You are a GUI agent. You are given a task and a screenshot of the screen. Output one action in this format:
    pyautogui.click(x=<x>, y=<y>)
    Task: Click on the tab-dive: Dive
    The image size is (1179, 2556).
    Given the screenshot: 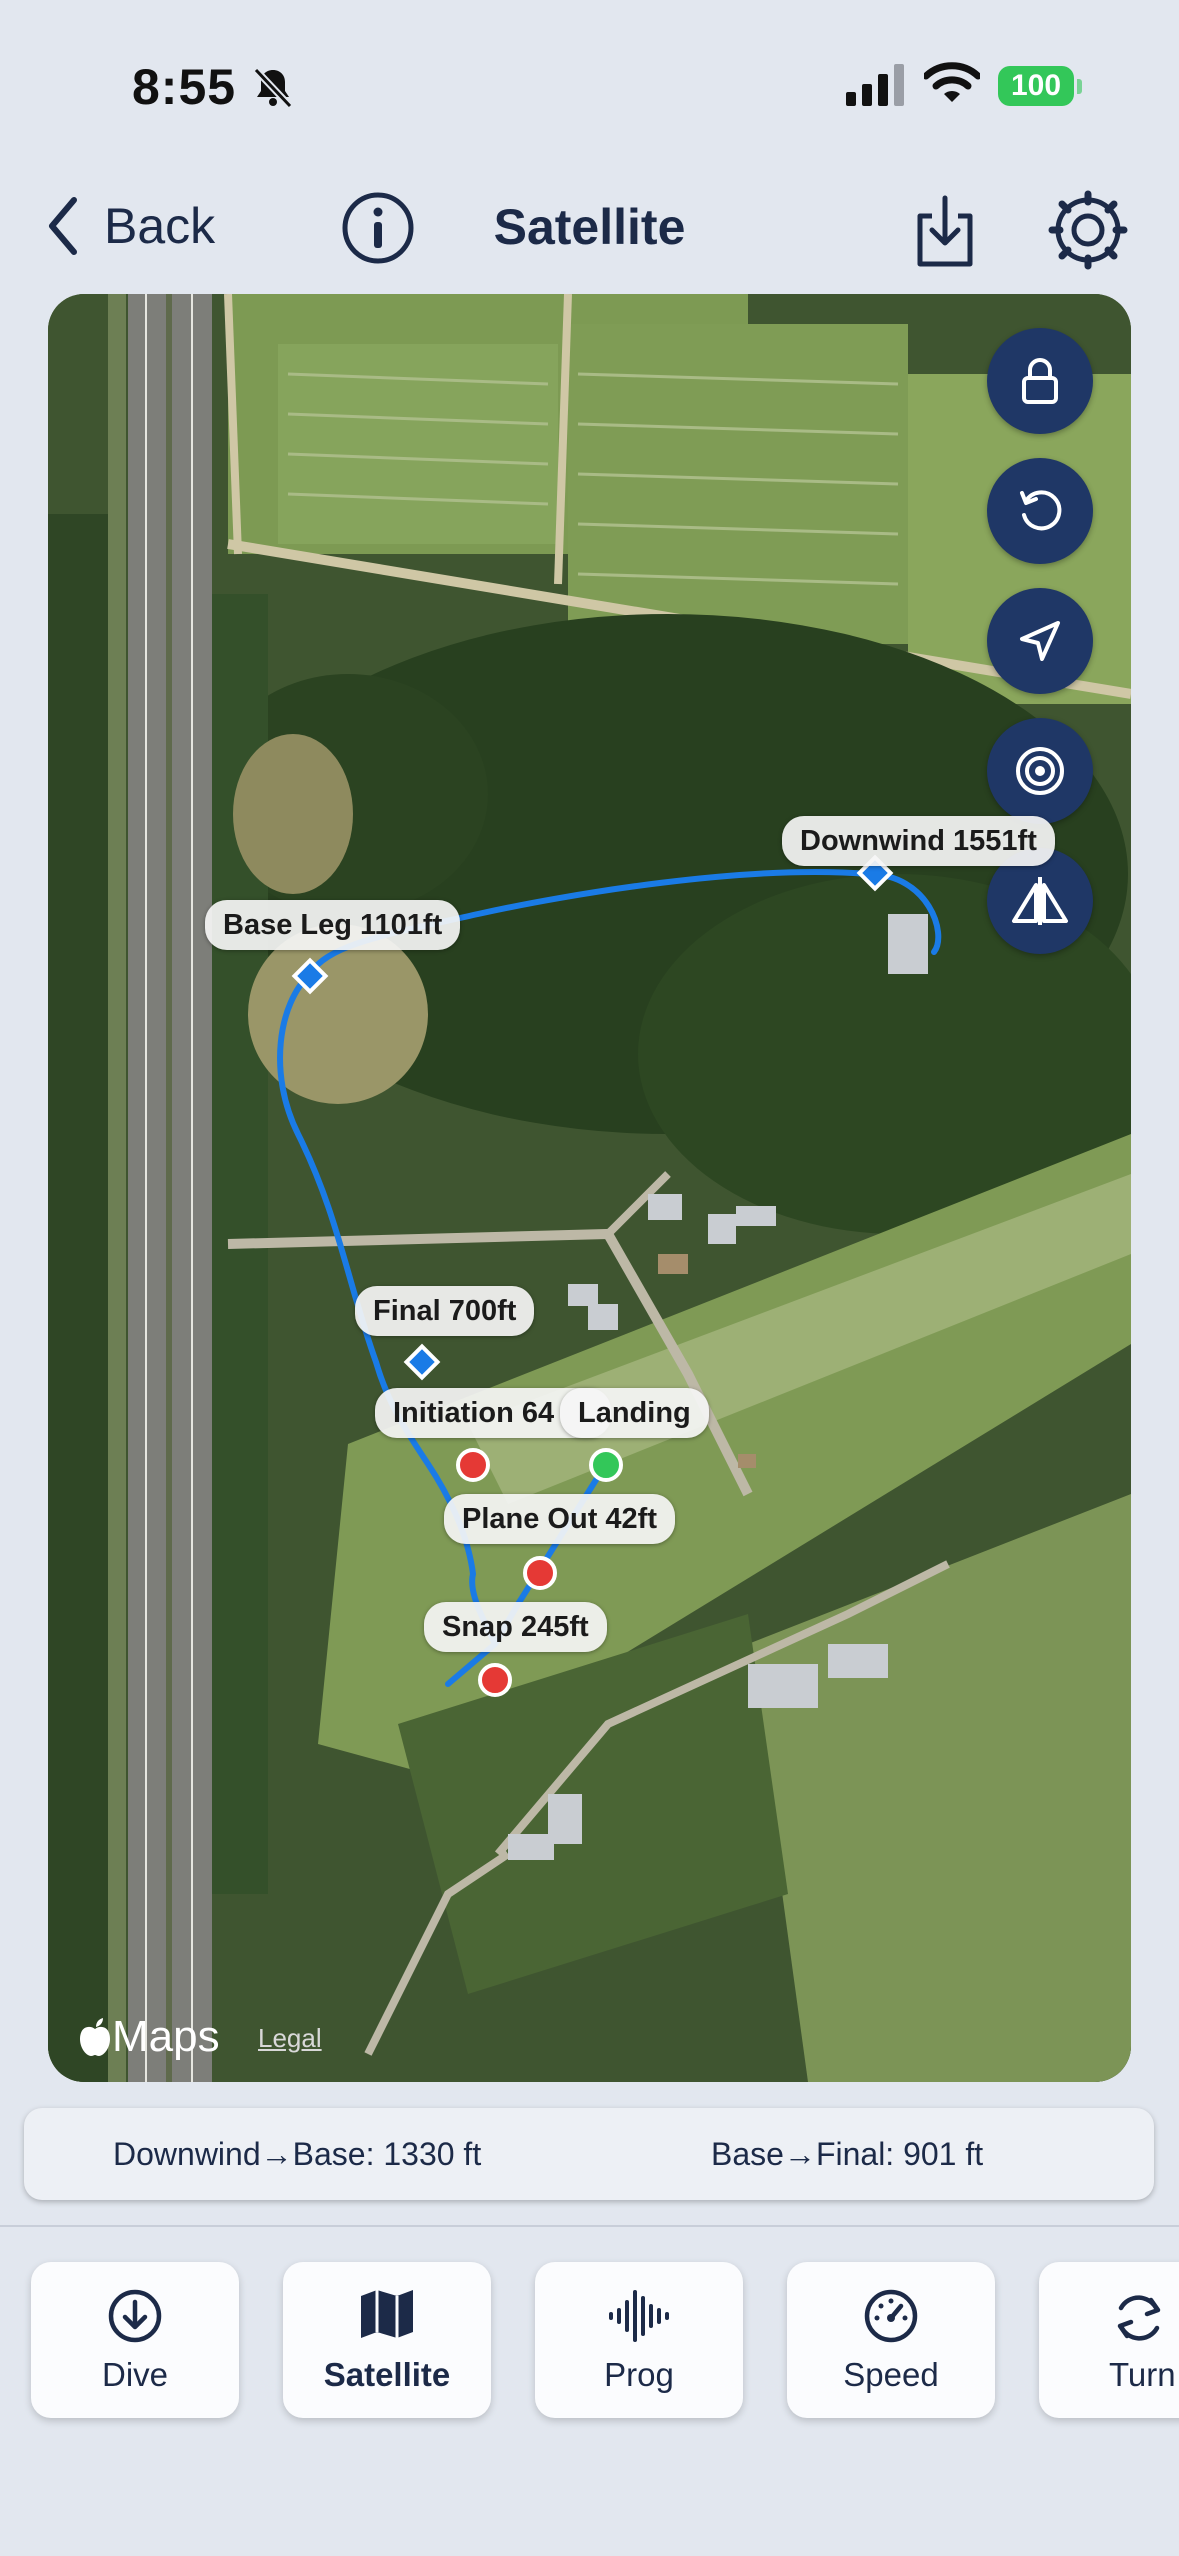 What is the action you would take?
    pyautogui.click(x=135, y=2340)
    